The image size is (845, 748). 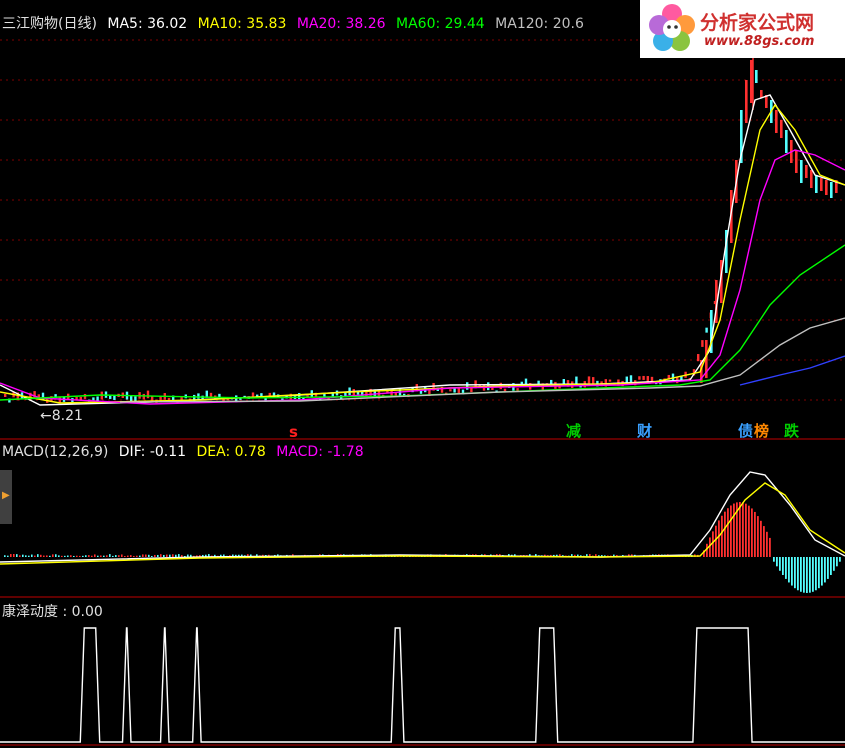 What do you see at coordinates (61, 416) in the screenshot?
I see `low-marker: ←8.21` at bounding box center [61, 416].